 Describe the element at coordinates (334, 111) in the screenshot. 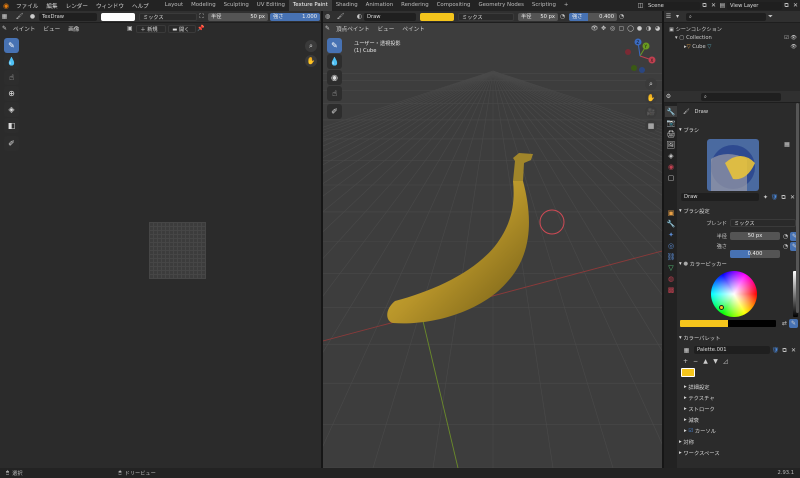

I see `viewport-annotate-tool: ✐` at that location.